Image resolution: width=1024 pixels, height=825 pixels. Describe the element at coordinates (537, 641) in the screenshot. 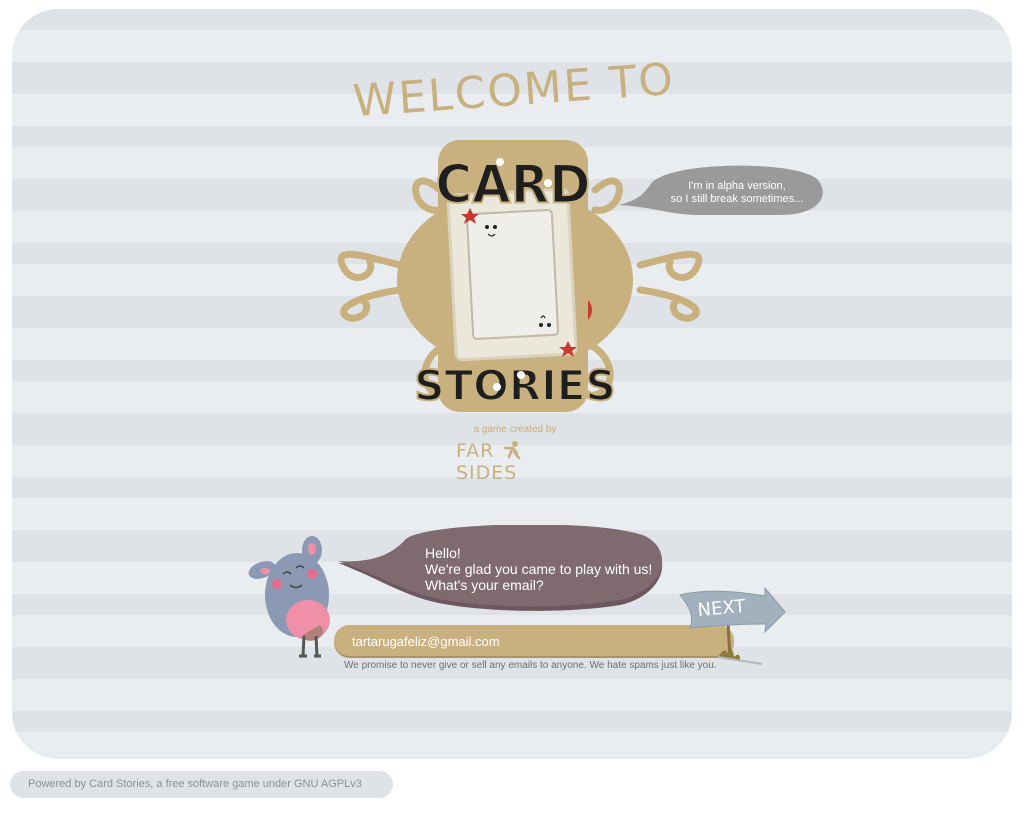

I see `email-field` at that location.